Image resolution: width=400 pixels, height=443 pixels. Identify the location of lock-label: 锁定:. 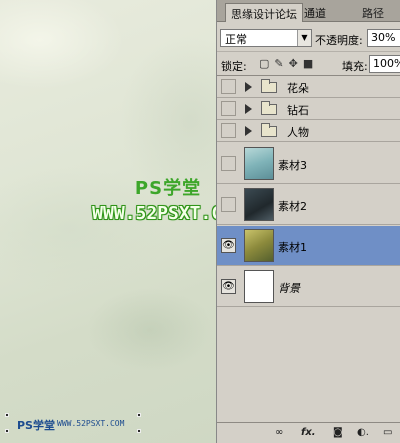
(234, 66).